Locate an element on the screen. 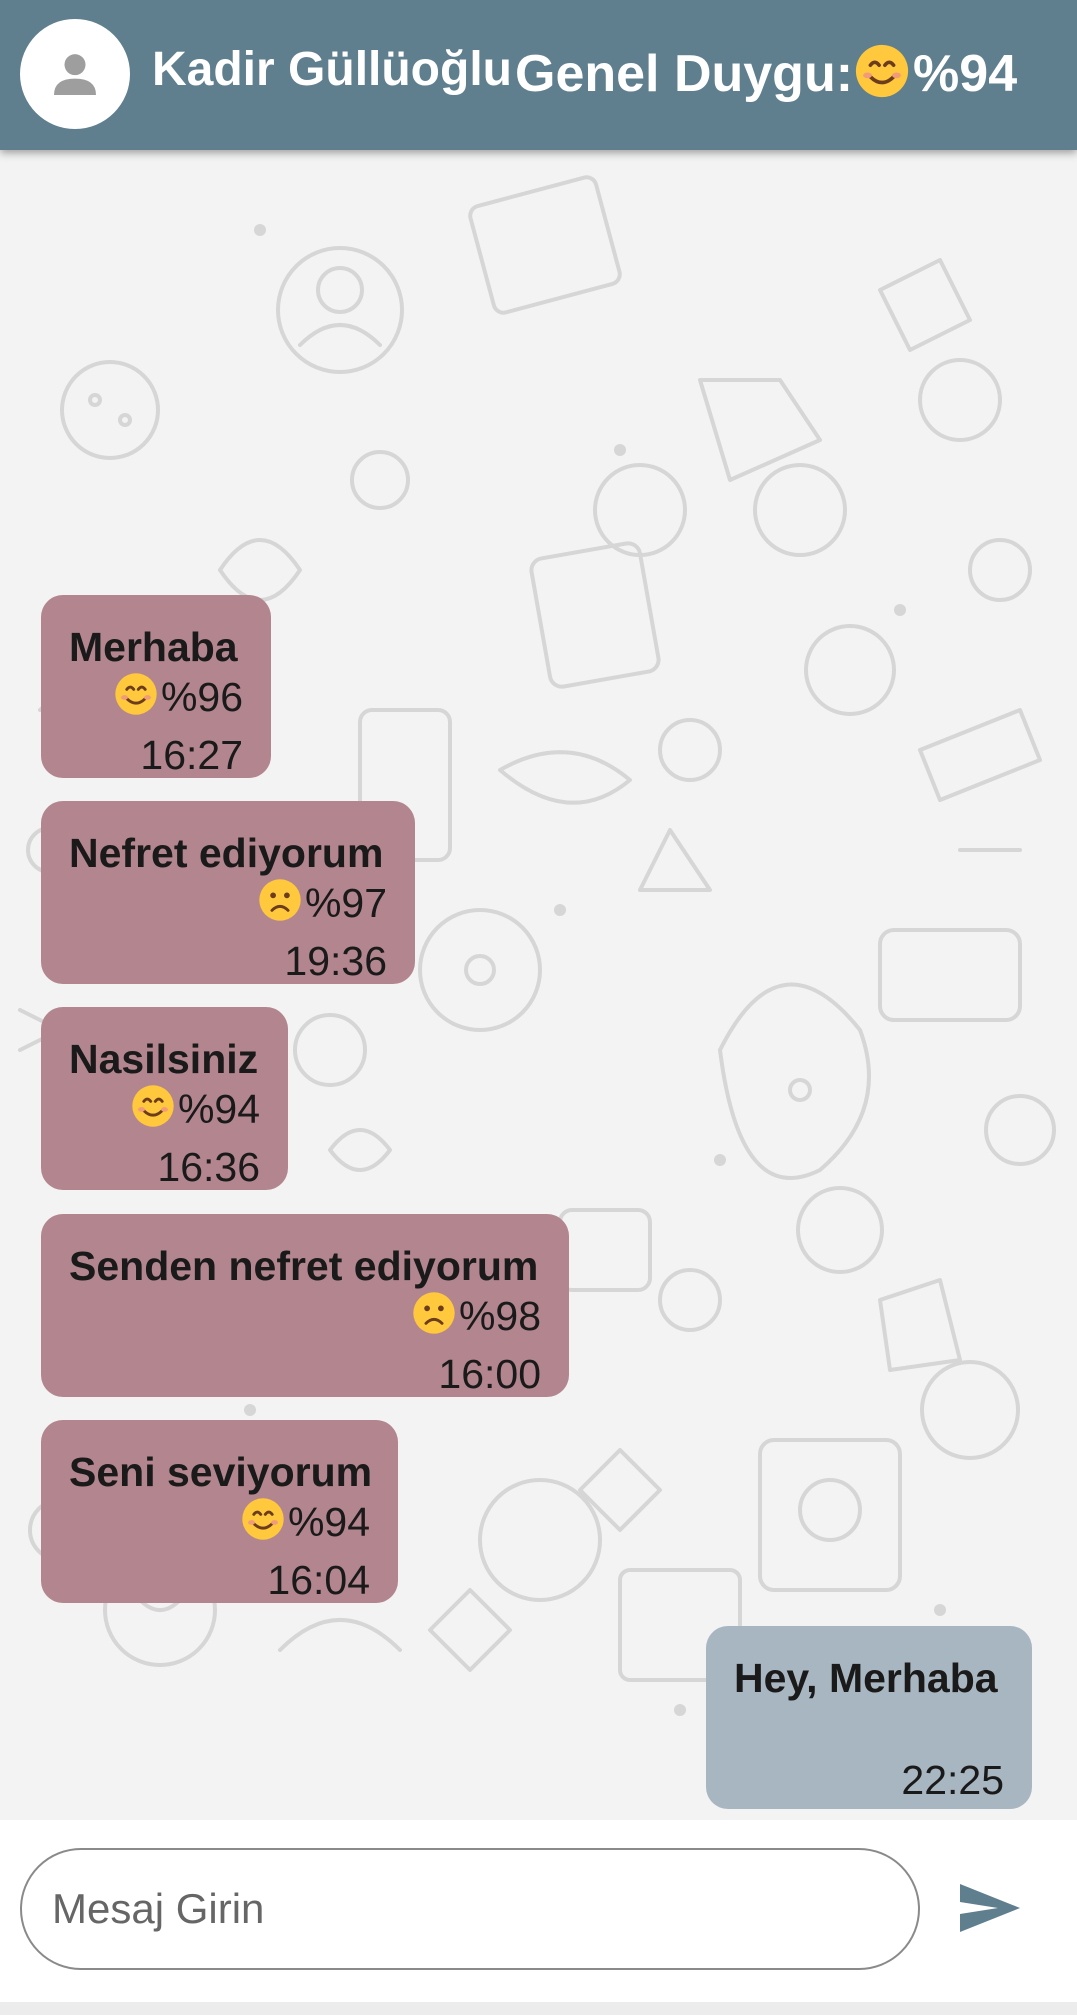 The image size is (1077, 2015). message-bubble-incoming: Nasilsiniz %94 16:36 is located at coordinates (164, 1098).